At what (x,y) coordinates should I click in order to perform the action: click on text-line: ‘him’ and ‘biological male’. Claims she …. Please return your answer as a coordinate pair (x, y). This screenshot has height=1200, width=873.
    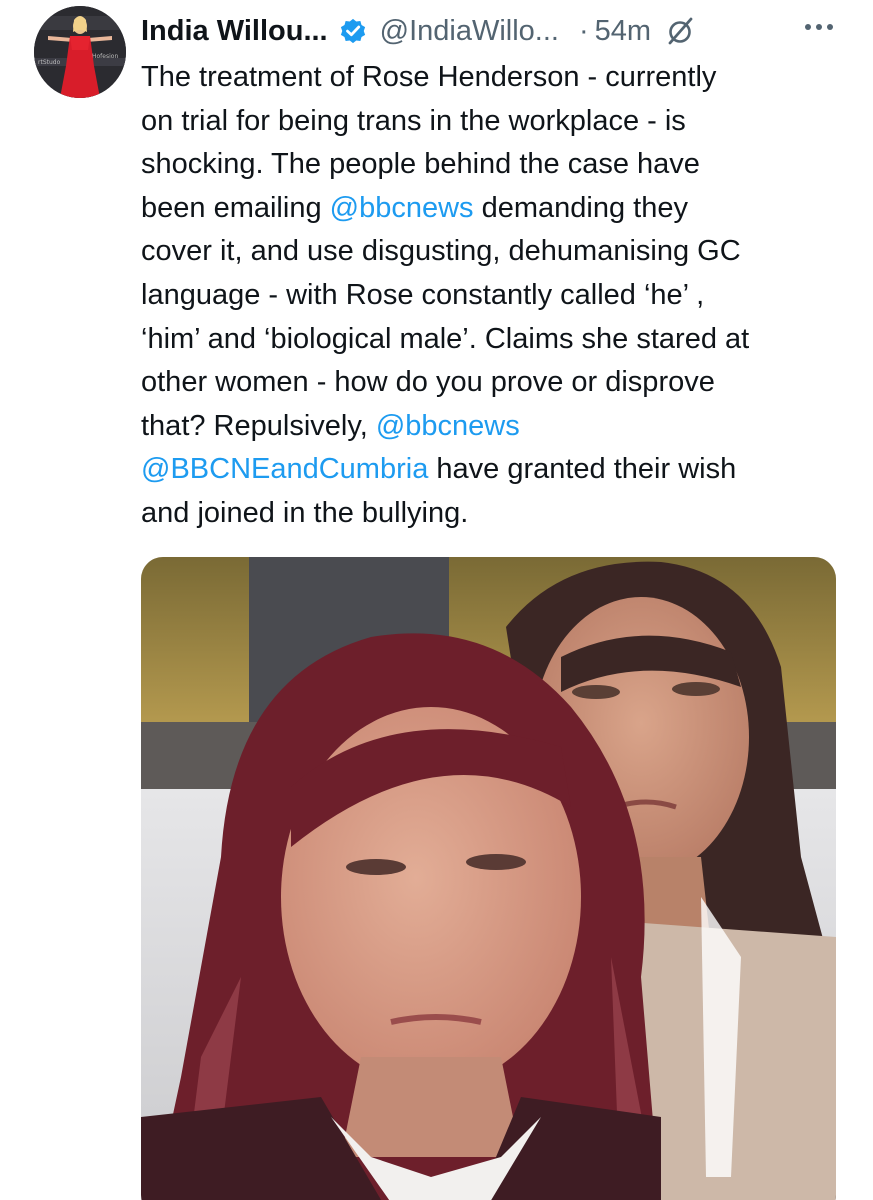
    Looking at the image, I should click on (445, 338).